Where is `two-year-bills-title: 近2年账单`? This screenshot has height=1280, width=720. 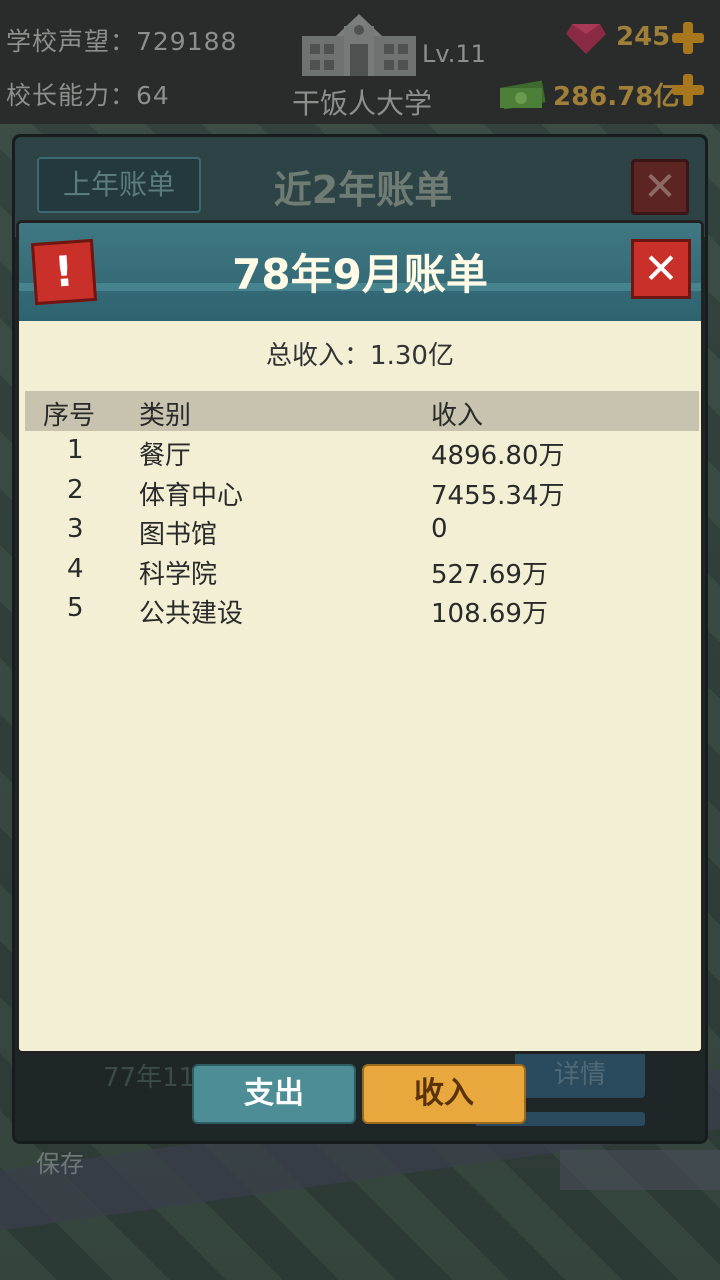
two-year-bills-title: 近2年账单 is located at coordinates (363, 190).